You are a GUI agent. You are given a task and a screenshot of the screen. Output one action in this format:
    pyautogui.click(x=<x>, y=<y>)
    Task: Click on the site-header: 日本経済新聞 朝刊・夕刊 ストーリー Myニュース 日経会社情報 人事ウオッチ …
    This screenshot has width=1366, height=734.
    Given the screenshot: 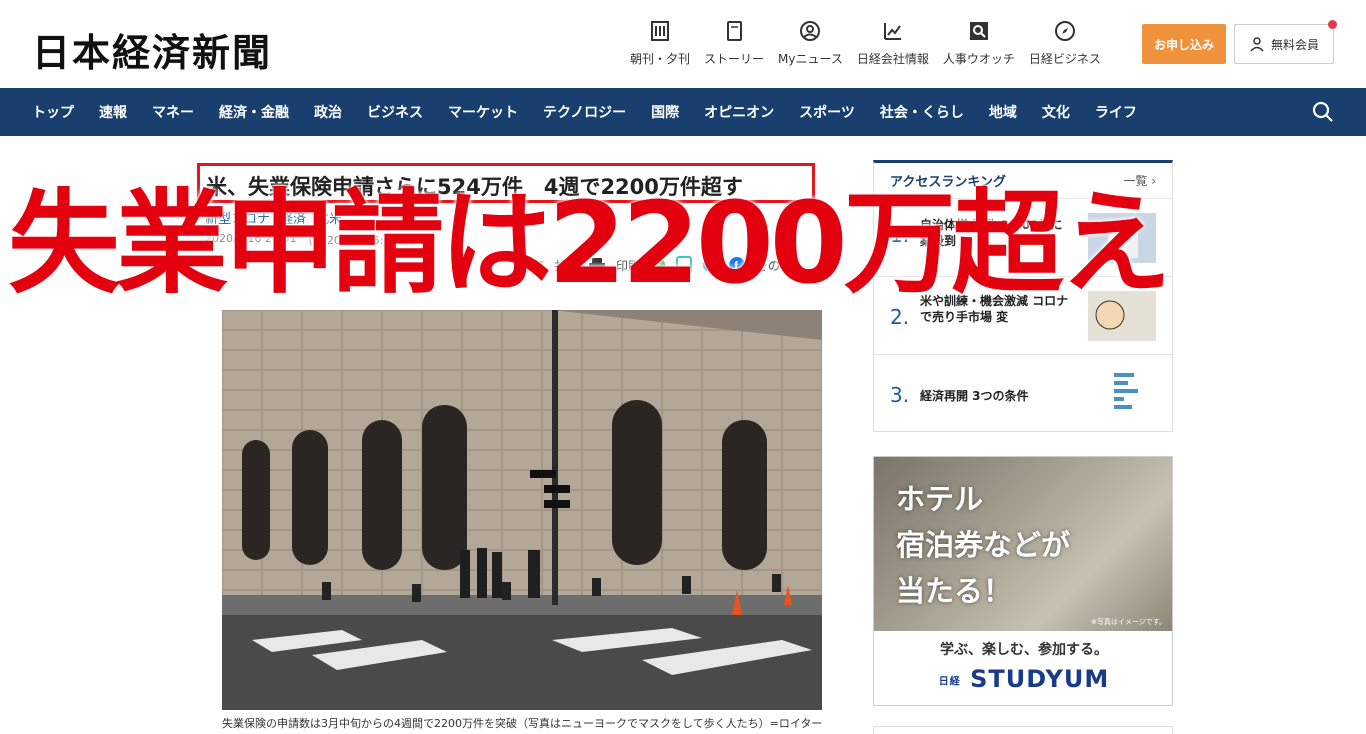 What is the action you would take?
    pyautogui.click(x=683, y=44)
    